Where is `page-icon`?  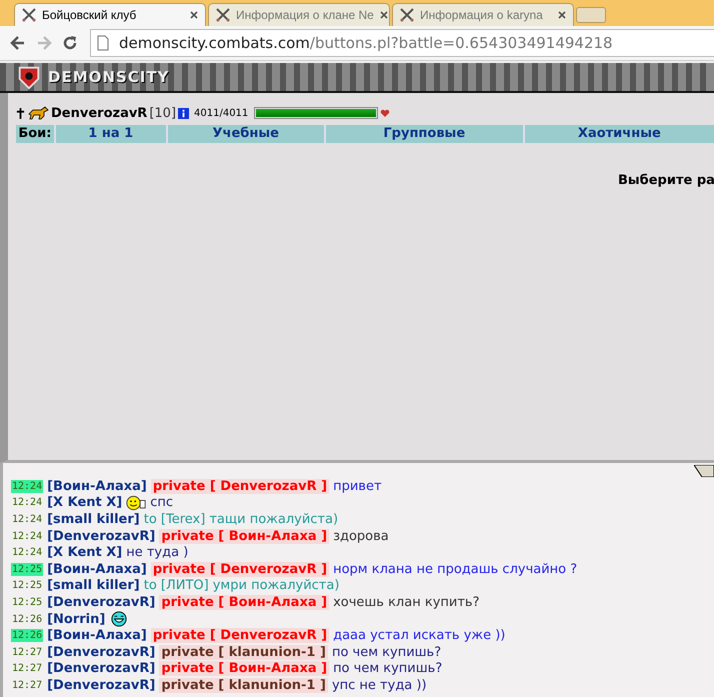
page-icon is located at coordinates (103, 43).